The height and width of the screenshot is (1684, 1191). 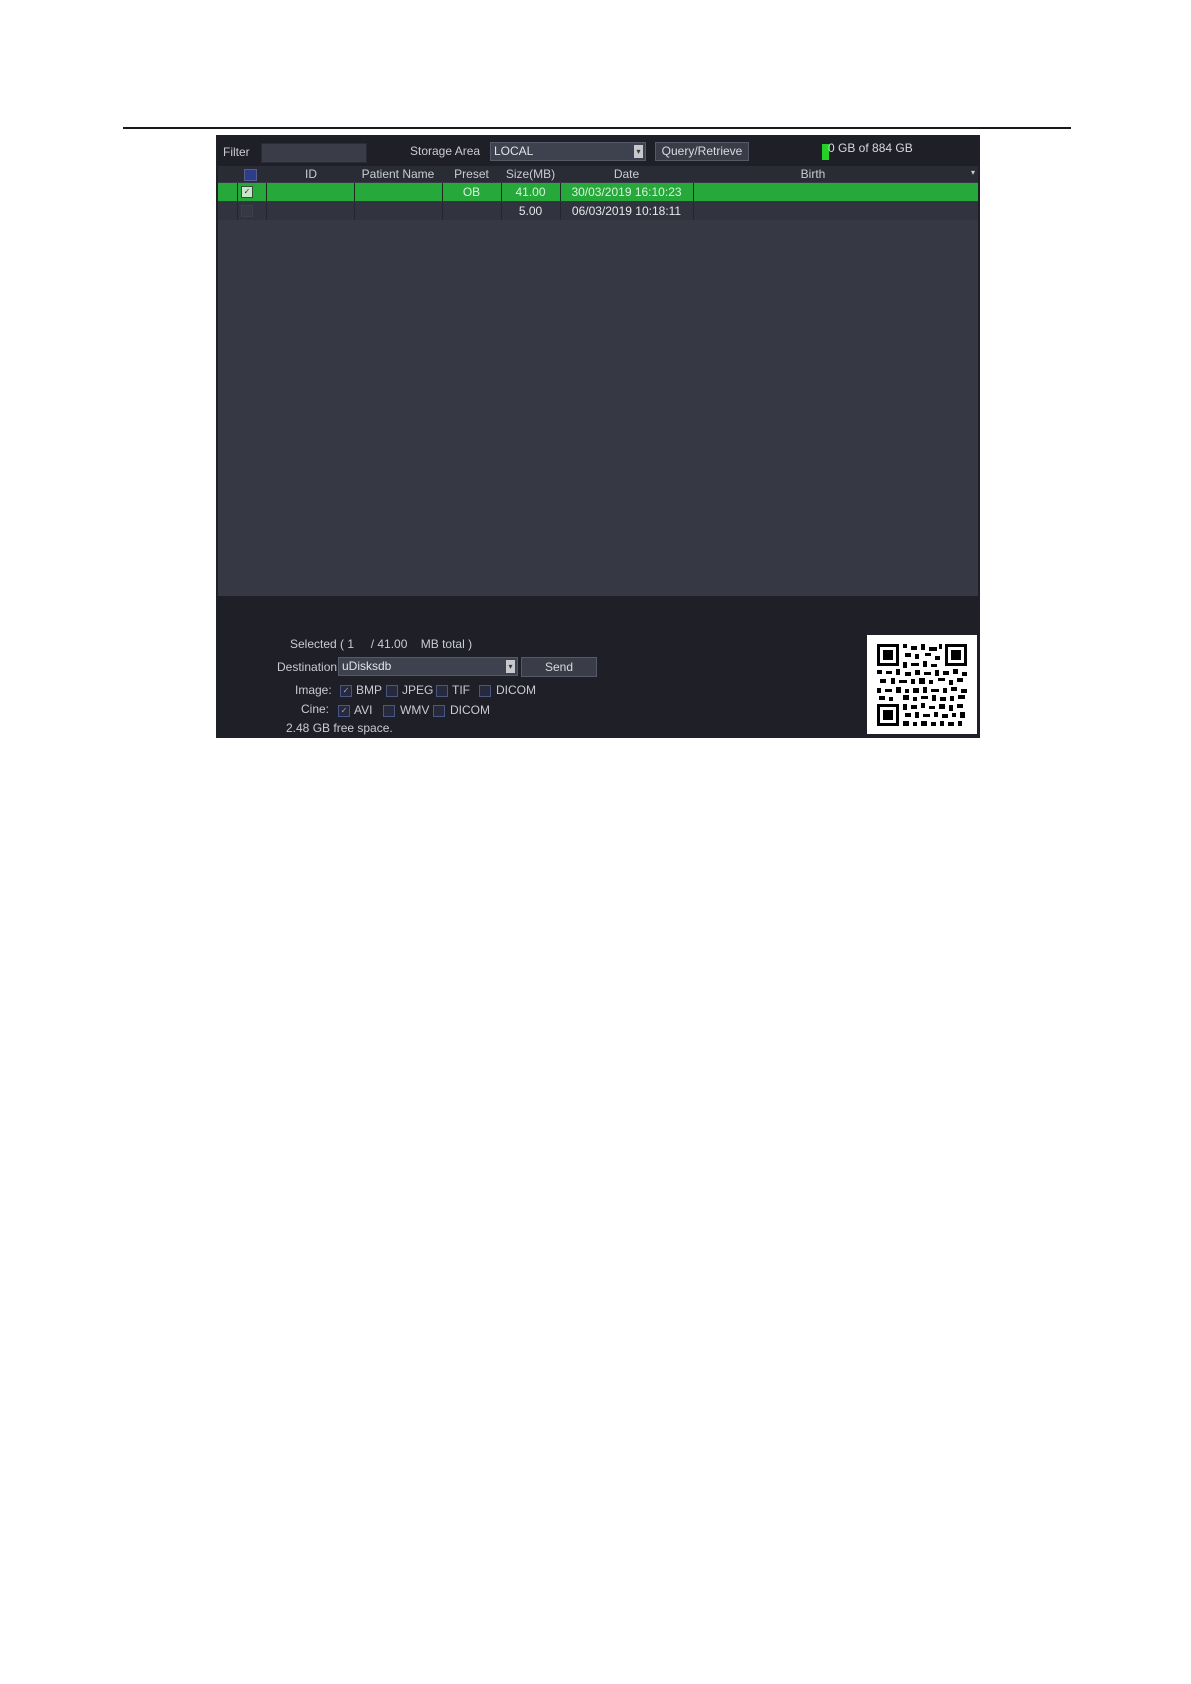 I want to click on cell-date: 30/03/2019 16:10:23, so click(x=626, y=192).